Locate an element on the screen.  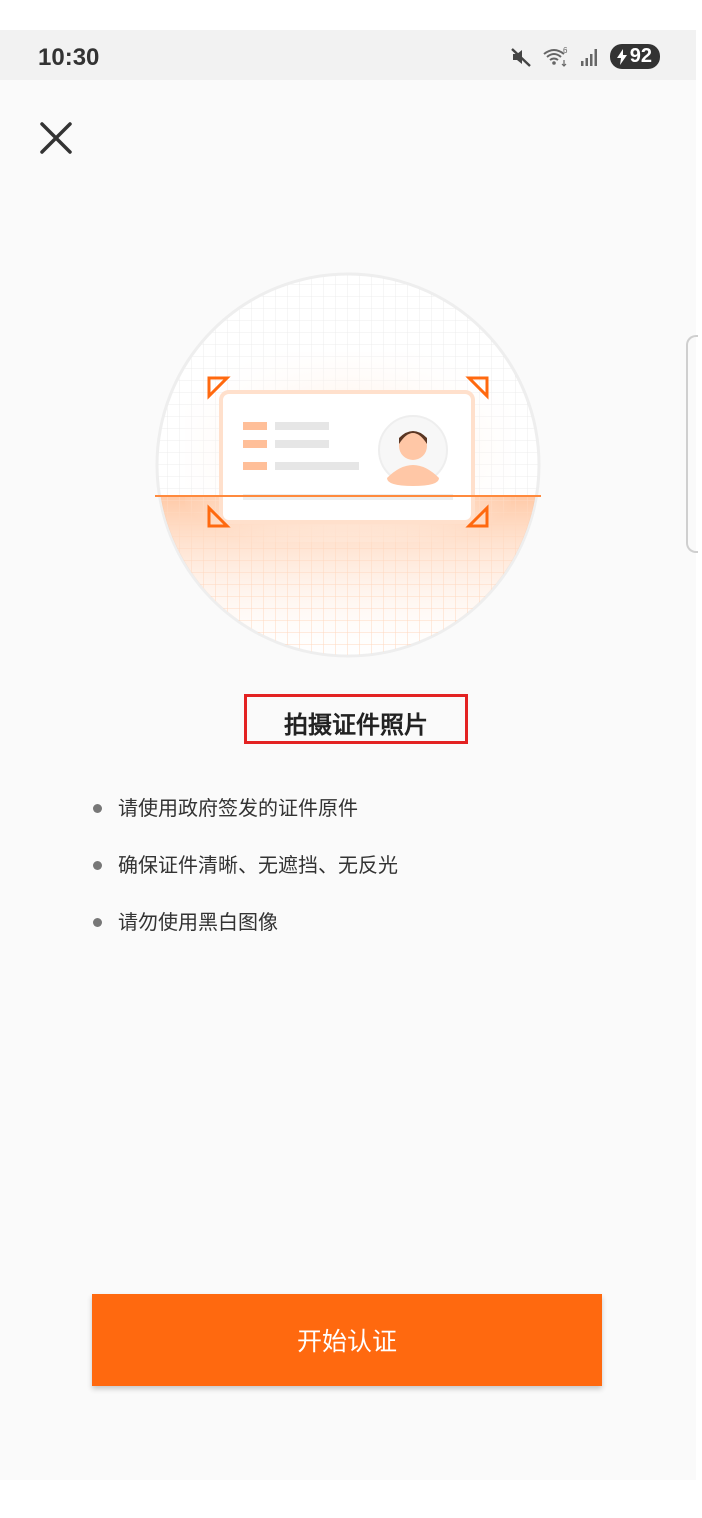
tip-text: 确保证件清晰、无遮挡、无反光 is located at coordinates (258, 865).